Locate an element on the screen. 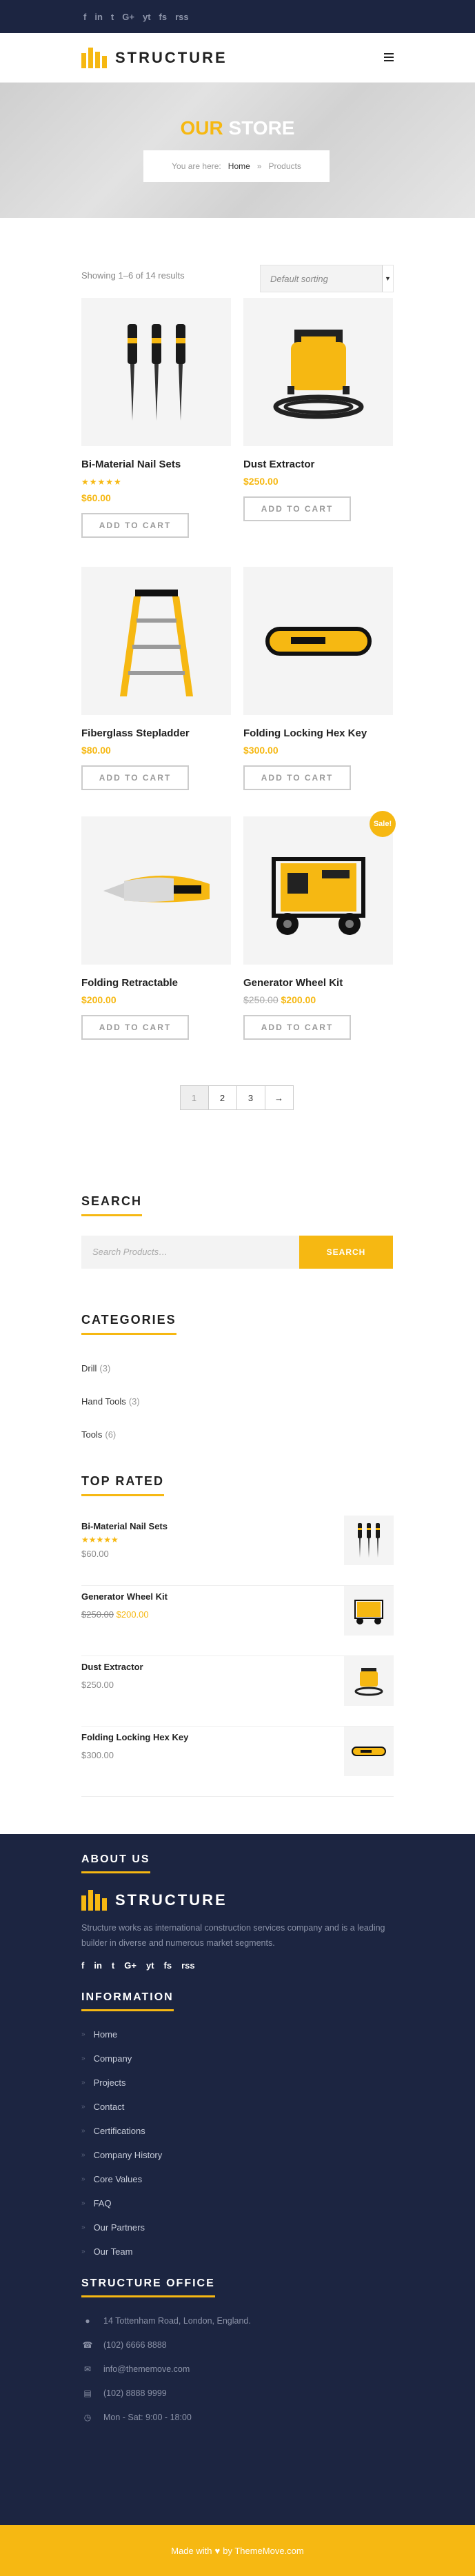 This screenshot has height=2576, width=475. footer-link: » Core Values is located at coordinates (238, 2179).